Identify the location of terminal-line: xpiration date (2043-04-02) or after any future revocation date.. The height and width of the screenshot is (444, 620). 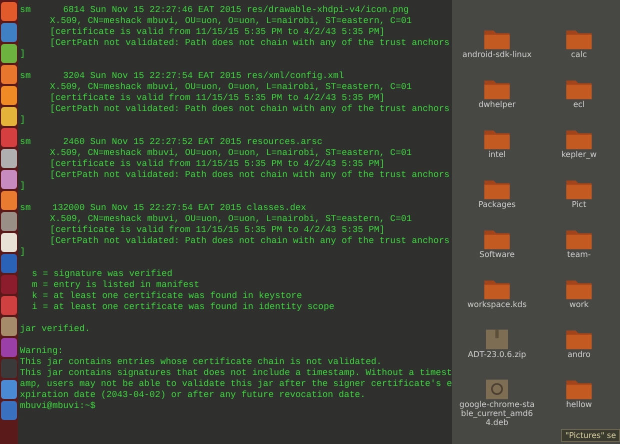
(193, 395).